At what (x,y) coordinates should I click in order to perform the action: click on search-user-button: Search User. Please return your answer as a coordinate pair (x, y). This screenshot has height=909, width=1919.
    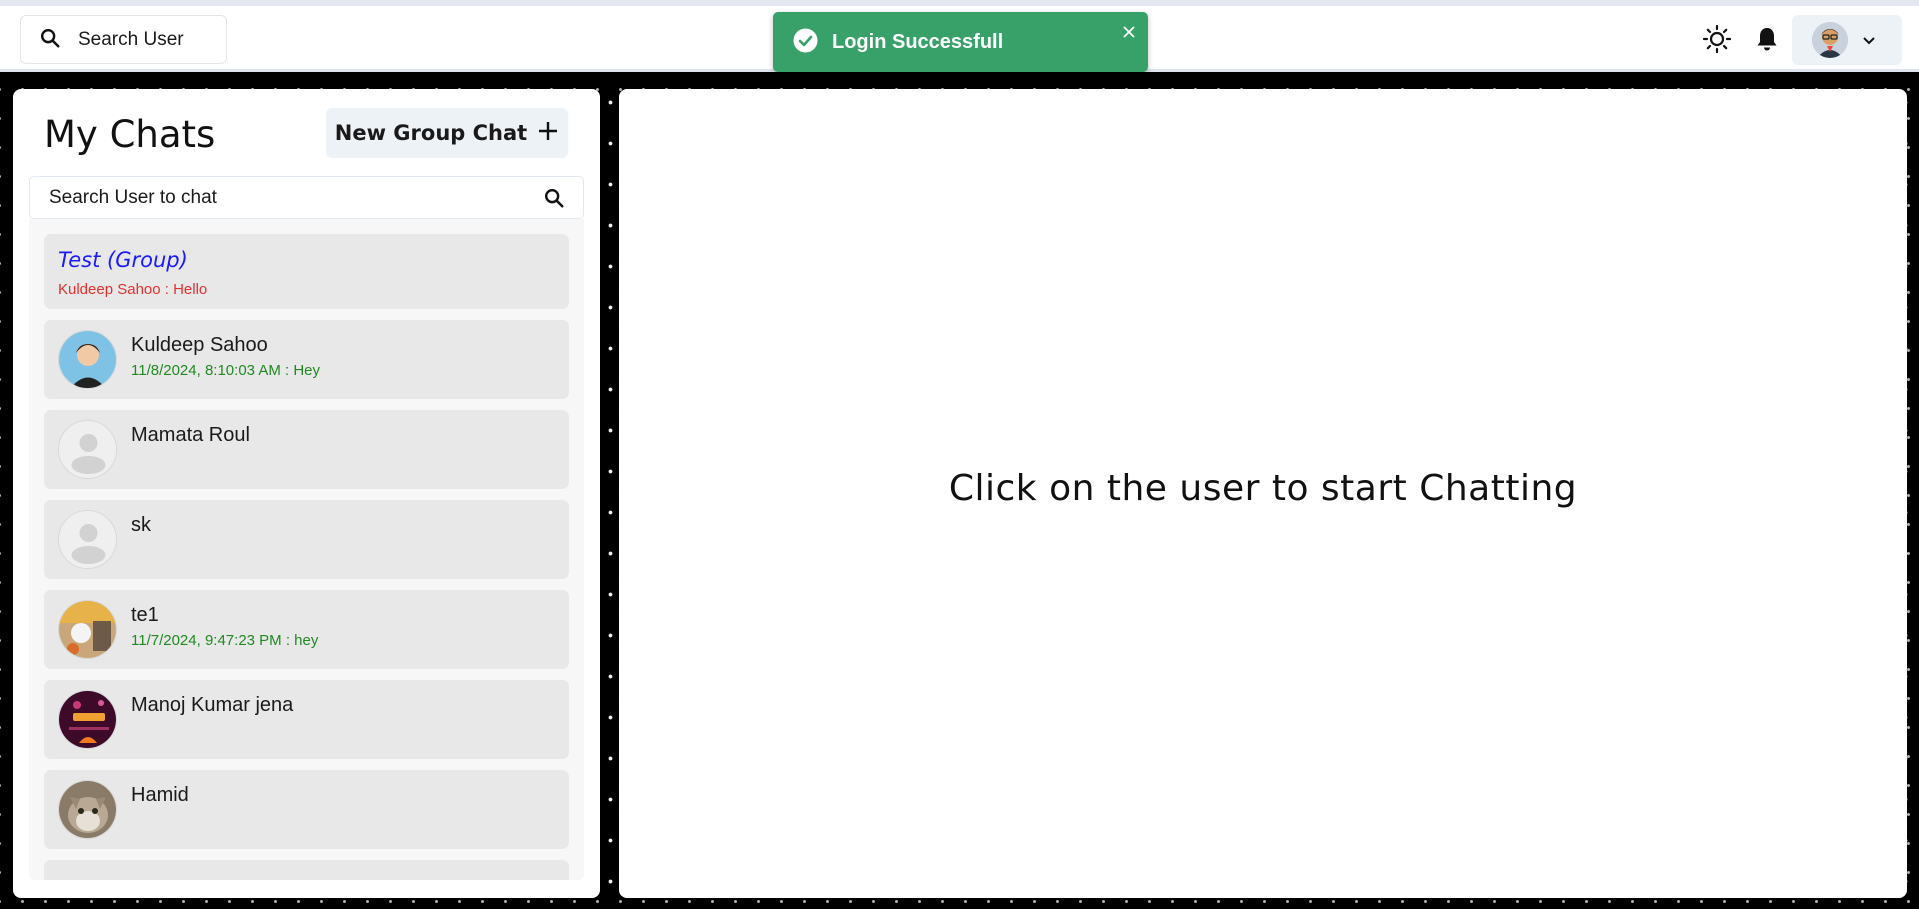
    Looking at the image, I should click on (123, 39).